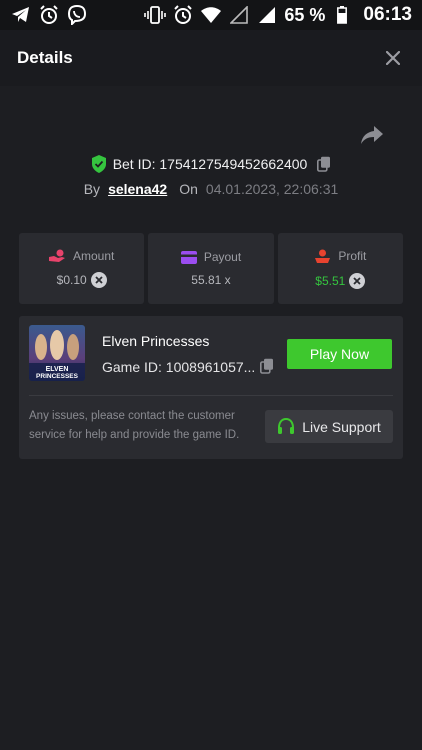 The image size is (422, 750). I want to click on live-support-label: Live Support, so click(341, 426).